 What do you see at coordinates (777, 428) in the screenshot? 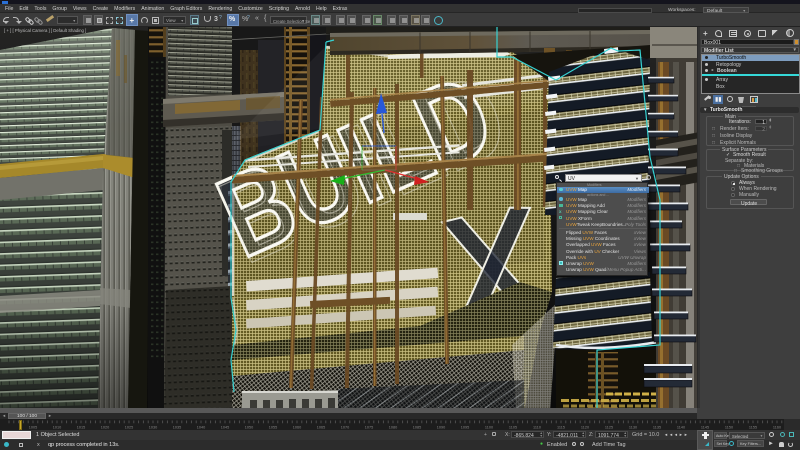
I see `svg-text: 1160` at bounding box center [777, 428].